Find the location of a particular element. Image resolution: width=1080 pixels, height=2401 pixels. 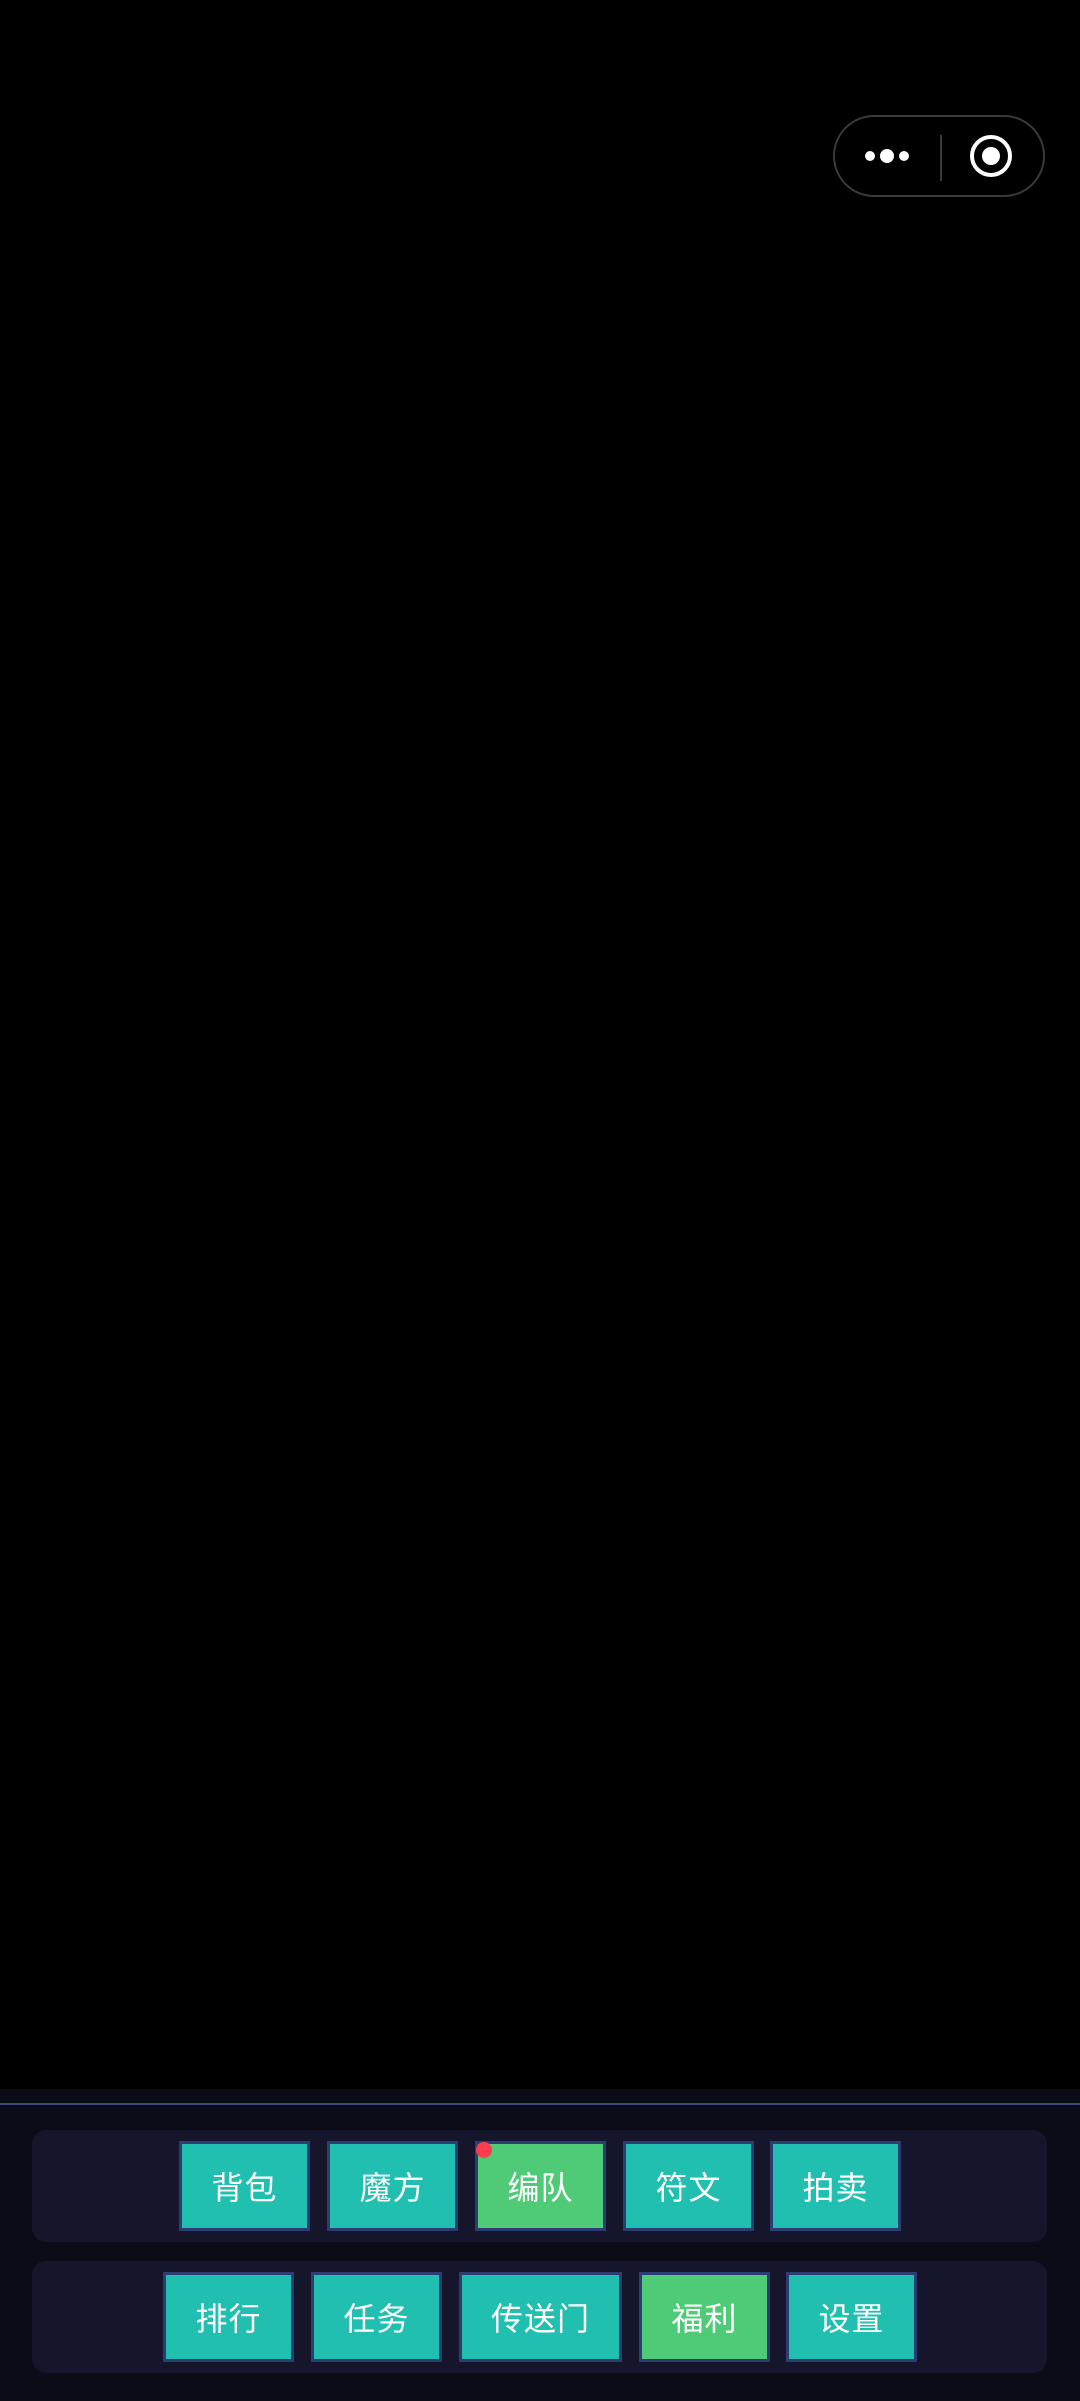

settings-button: 设置 is located at coordinates (851, 2317).